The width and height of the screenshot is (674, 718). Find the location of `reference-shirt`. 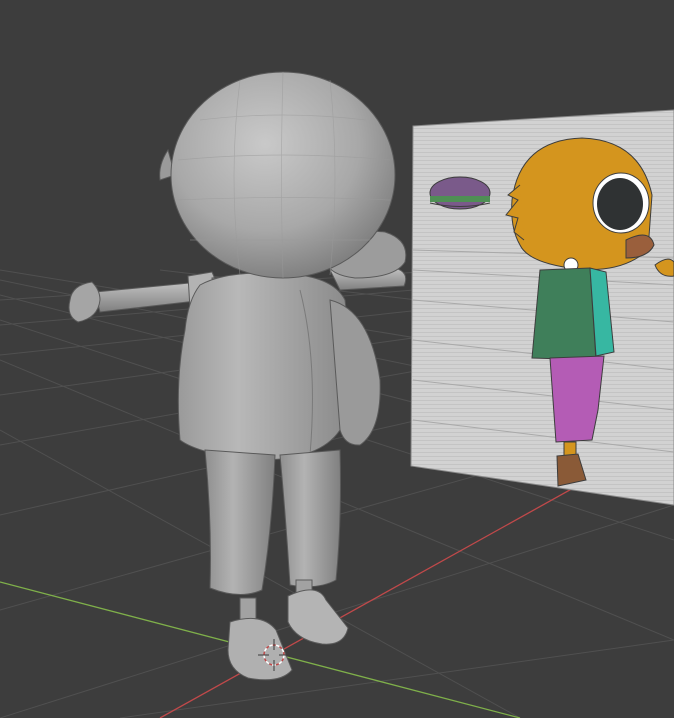

reference-shirt is located at coordinates (573, 314).